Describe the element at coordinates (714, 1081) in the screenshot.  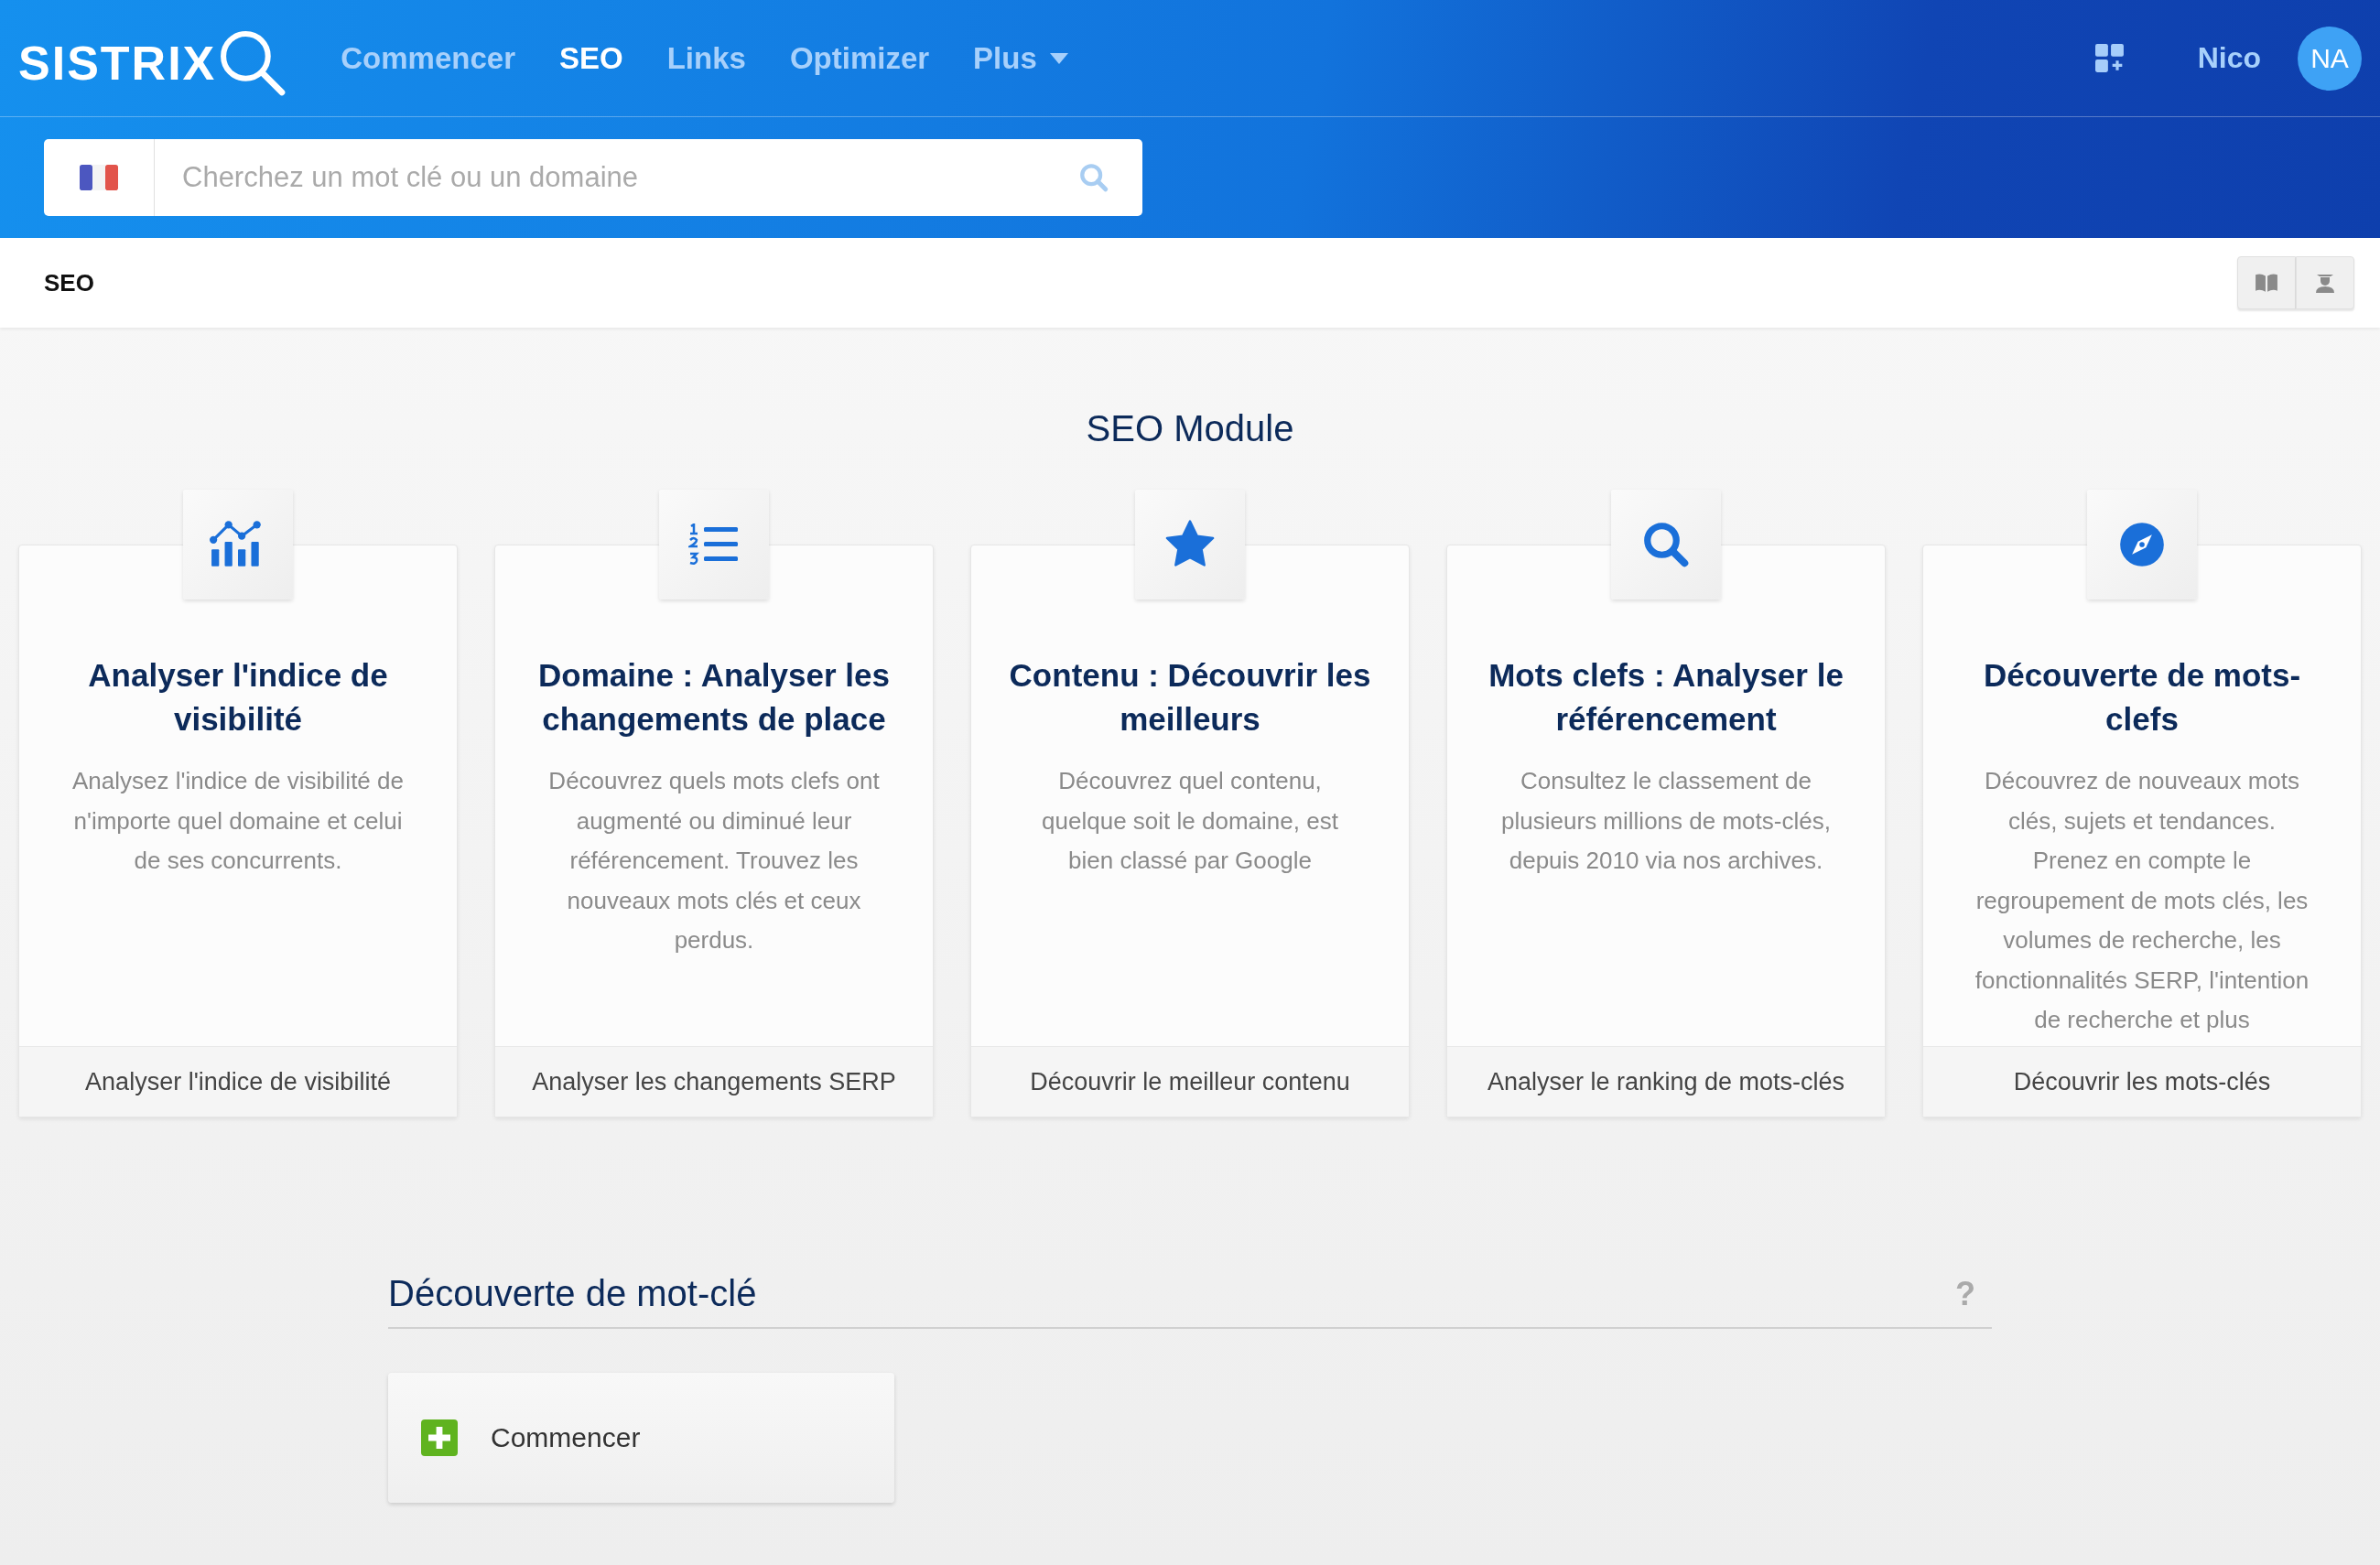
I see `module-action-link: Analyser les changements SERP` at that location.